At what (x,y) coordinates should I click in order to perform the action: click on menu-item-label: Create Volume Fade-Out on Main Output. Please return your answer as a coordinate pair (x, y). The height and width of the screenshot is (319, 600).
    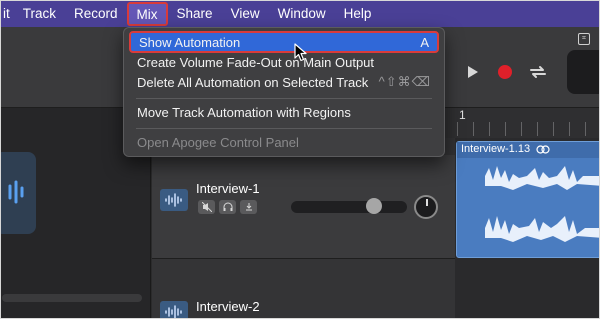
    Looking at the image, I should click on (256, 62).